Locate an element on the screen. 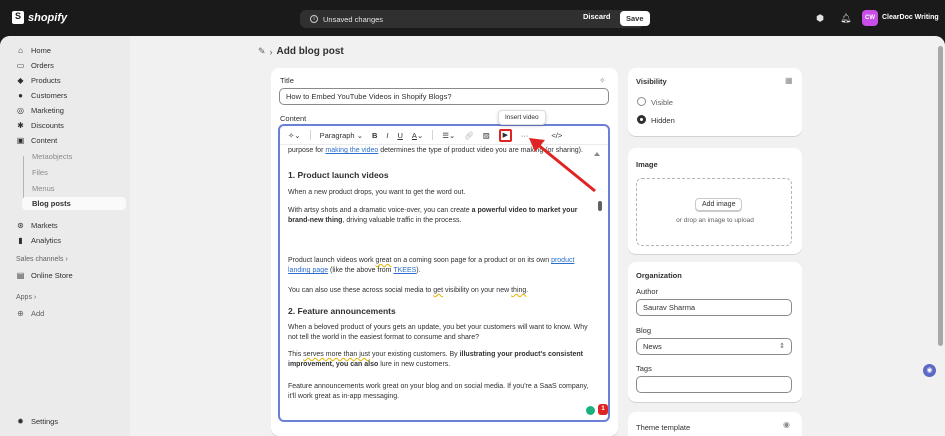  sidebar-item-discounts: ✱ Discounts is located at coordinates (40, 125).